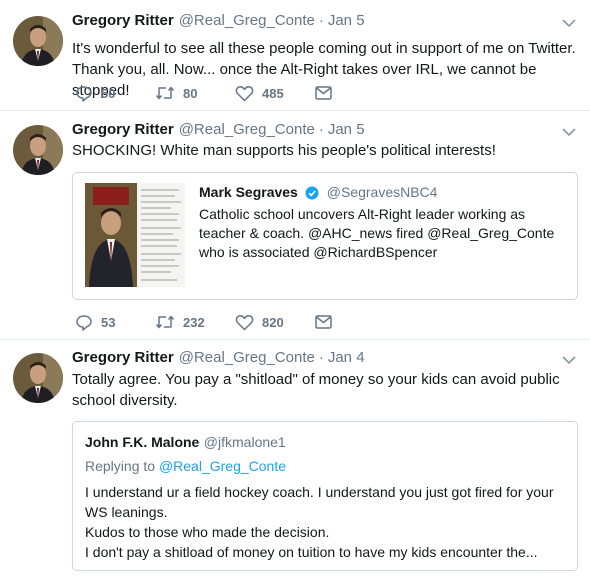 The height and width of the screenshot is (579, 590). I want to click on article-screenshot-image, so click(135, 235).